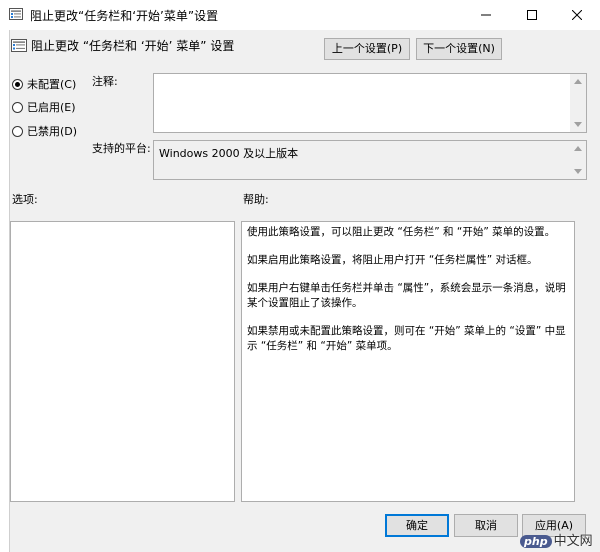 This screenshot has width=600, height=552. What do you see at coordinates (52, 131) in the screenshot?
I see `radio-label: 已禁用(D)` at bounding box center [52, 131].